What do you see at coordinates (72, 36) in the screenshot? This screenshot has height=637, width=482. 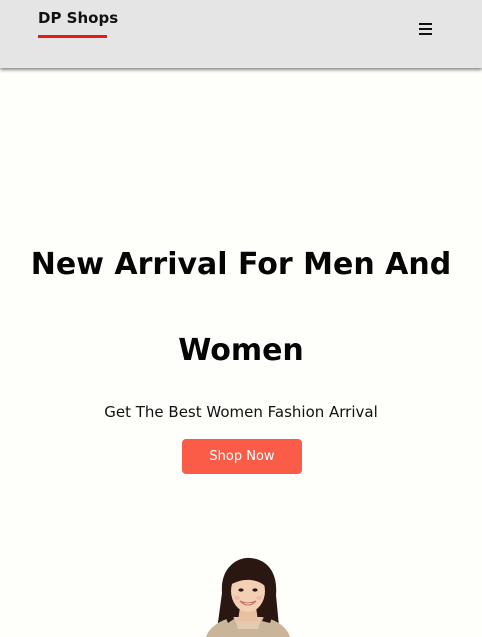 I see `brand-underline` at bounding box center [72, 36].